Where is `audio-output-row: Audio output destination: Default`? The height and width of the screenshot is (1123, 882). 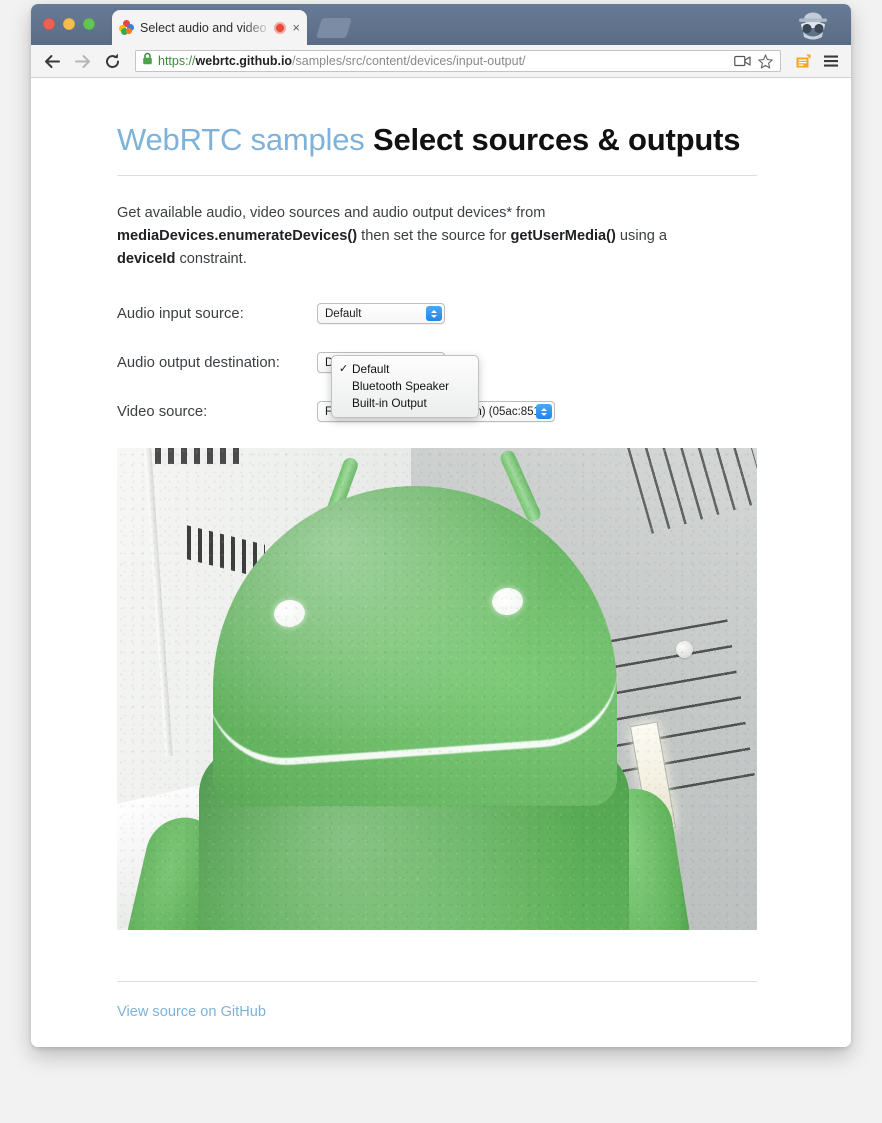
audio-output-row: Audio output destination: Default is located at coordinates (484, 363).